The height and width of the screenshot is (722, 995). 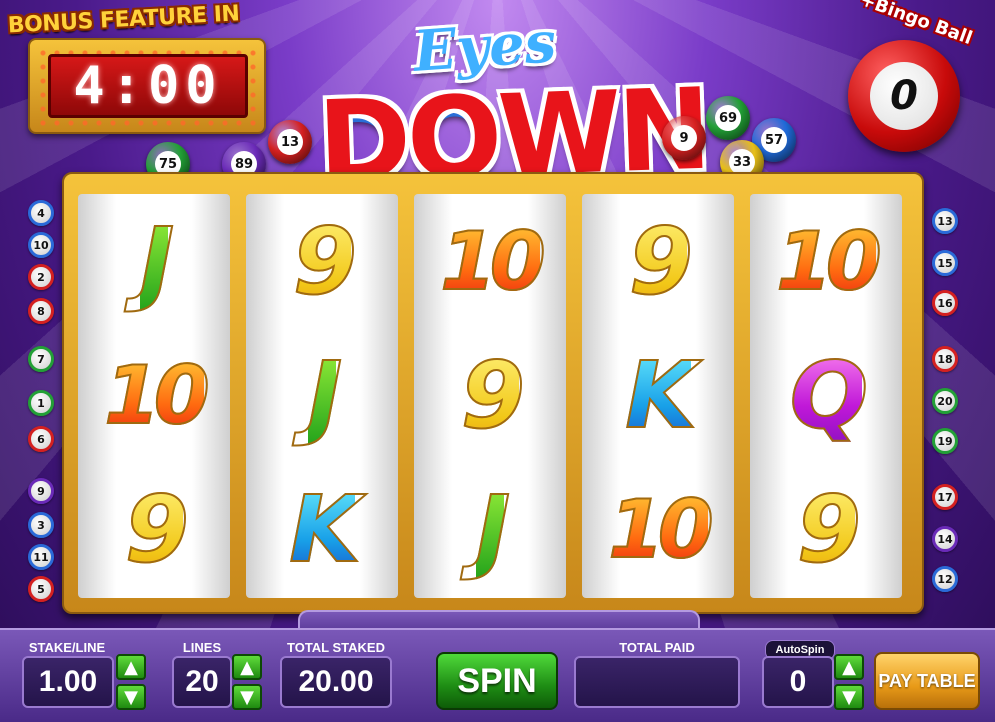 What do you see at coordinates (202, 647) in the screenshot?
I see `lines-label: LINES` at bounding box center [202, 647].